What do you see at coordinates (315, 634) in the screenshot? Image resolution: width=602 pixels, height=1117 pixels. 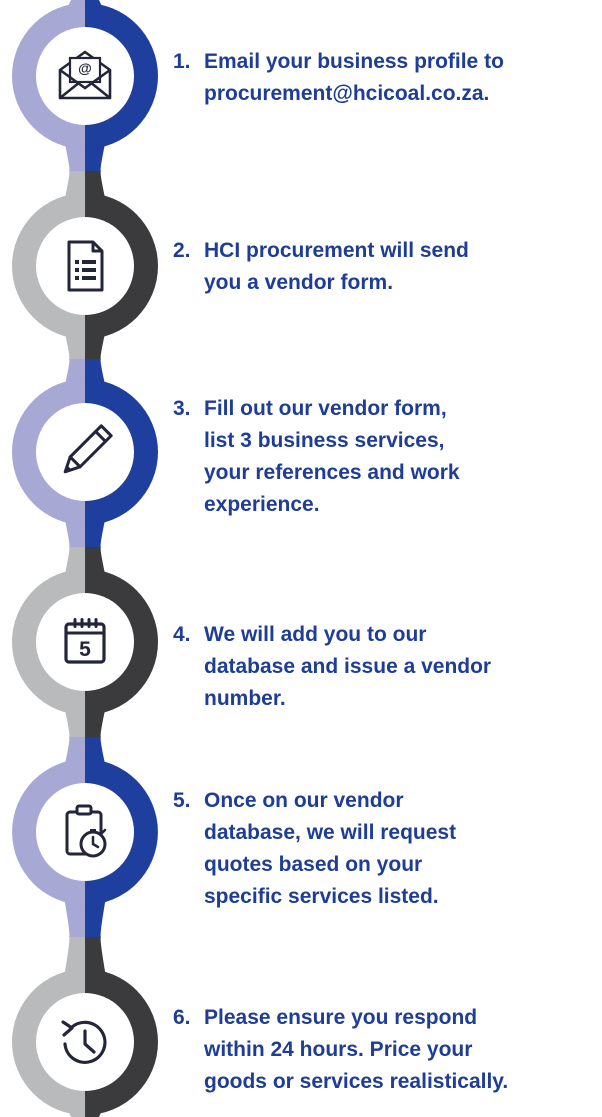 I see `step-4-line-1: We will add you to our` at bounding box center [315, 634].